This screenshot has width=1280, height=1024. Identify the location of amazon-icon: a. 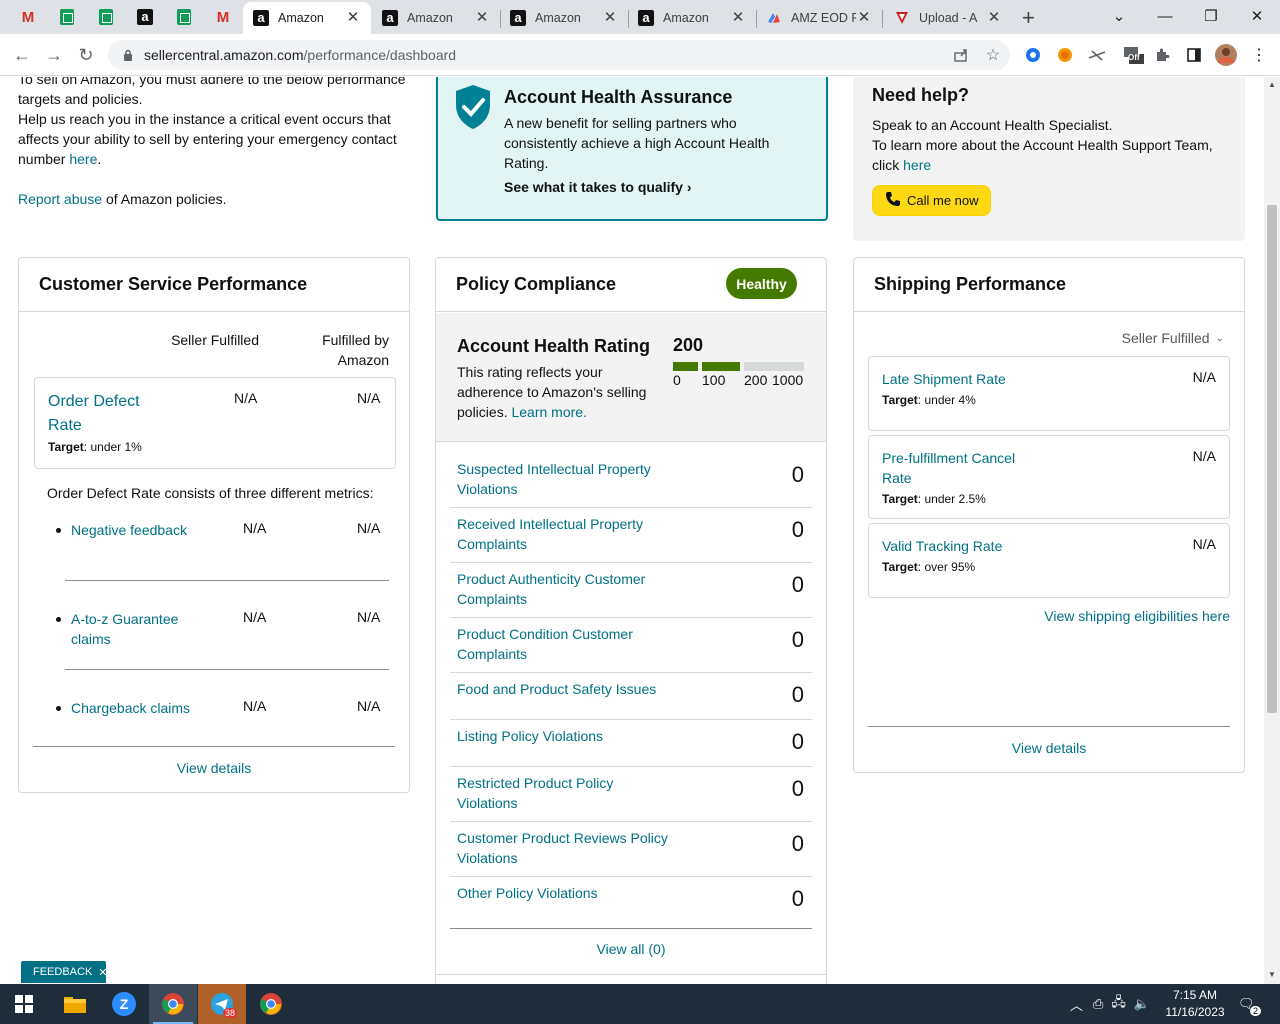
(390, 18).